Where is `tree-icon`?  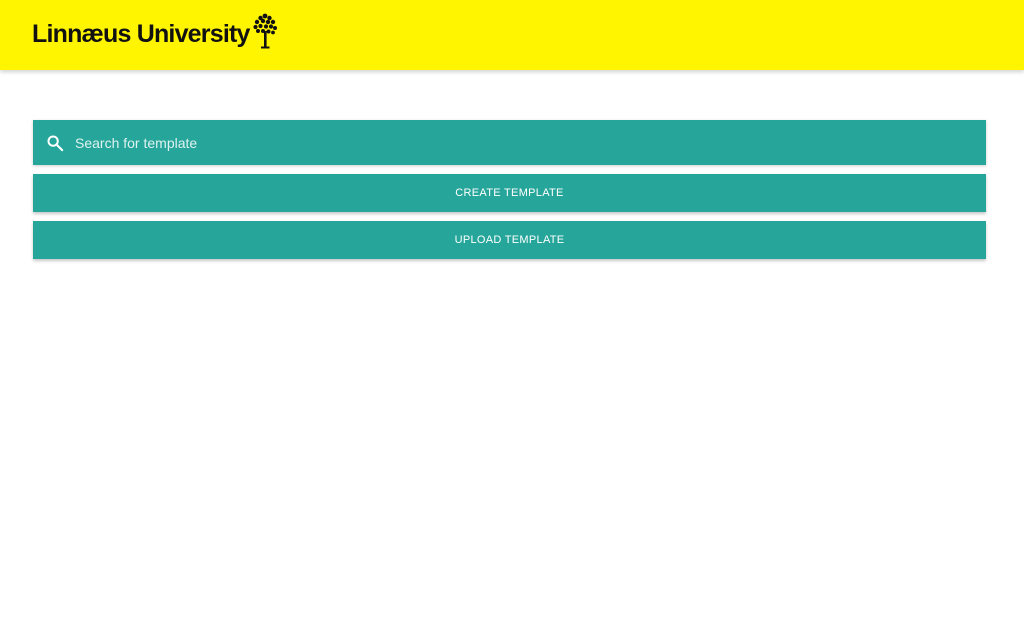
tree-icon is located at coordinates (265, 31).